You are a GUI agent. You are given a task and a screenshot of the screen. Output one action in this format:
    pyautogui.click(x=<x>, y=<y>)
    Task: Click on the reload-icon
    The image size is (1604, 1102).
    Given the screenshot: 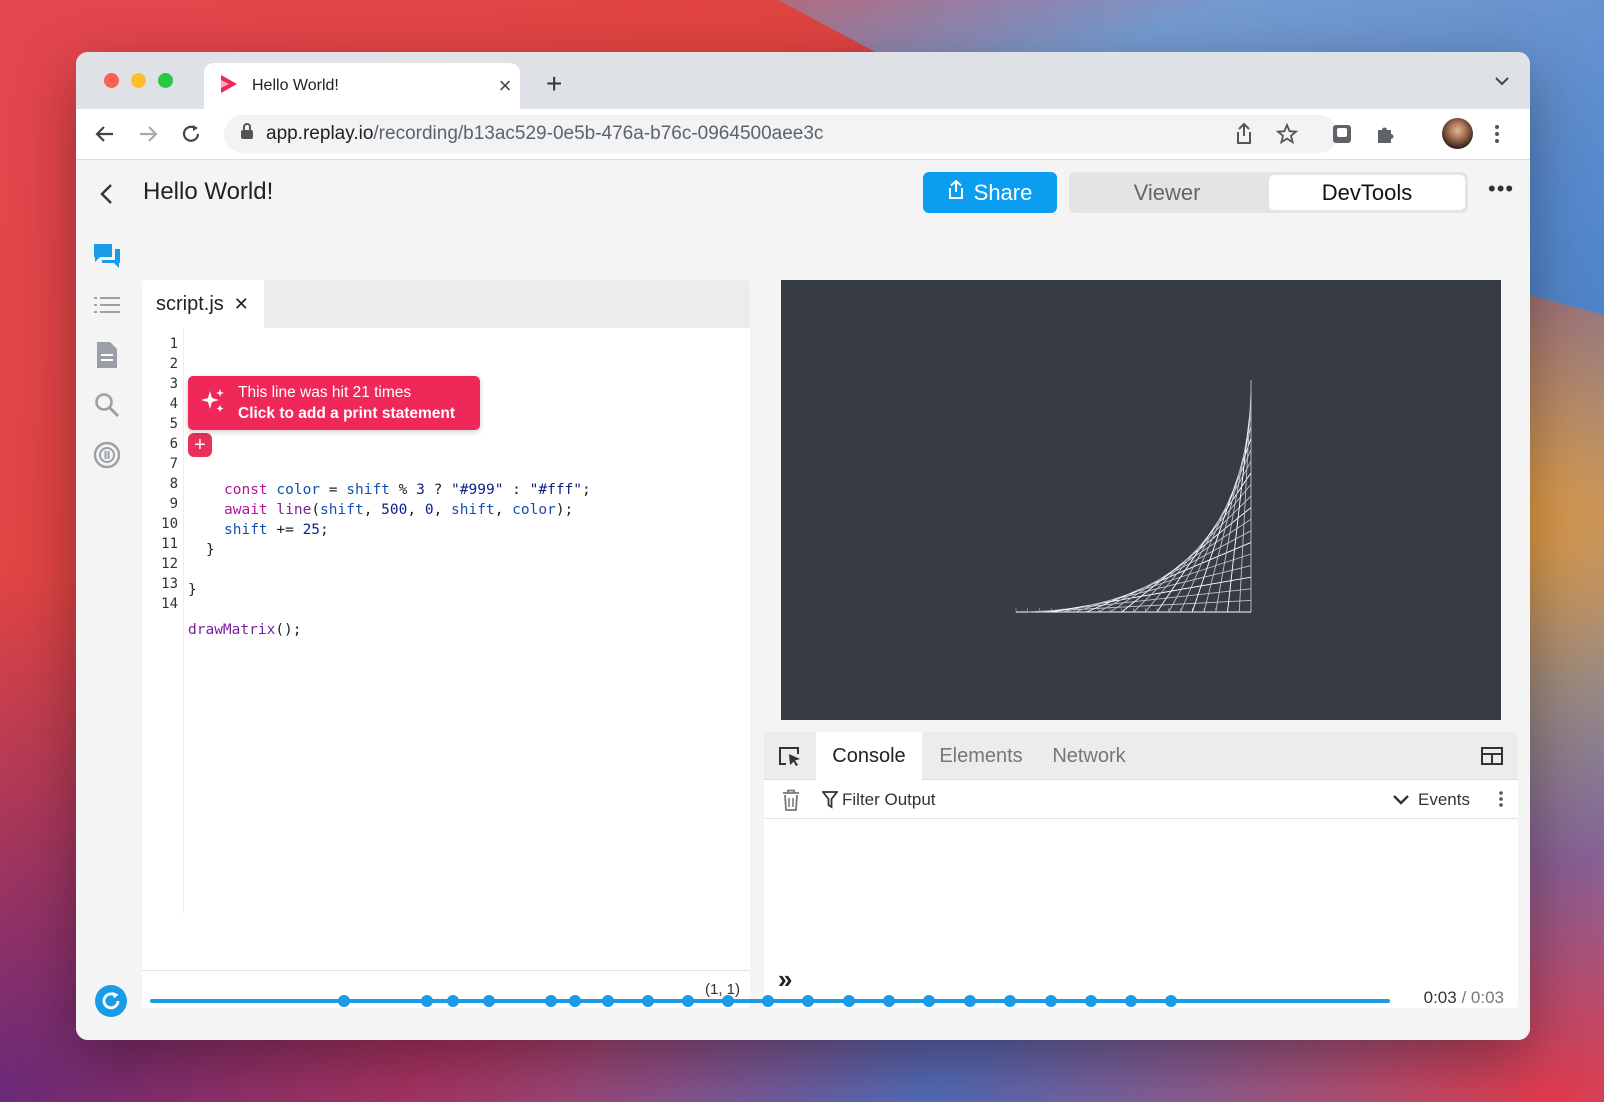 What is the action you would take?
    pyautogui.click(x=191, y=134)
    